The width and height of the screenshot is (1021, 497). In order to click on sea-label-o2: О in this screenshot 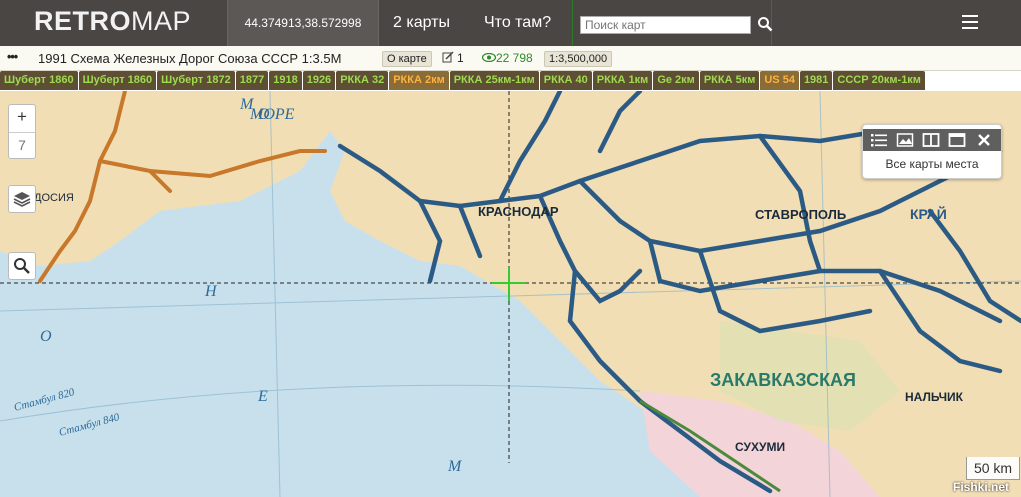, I will do `click(46, 336)`.